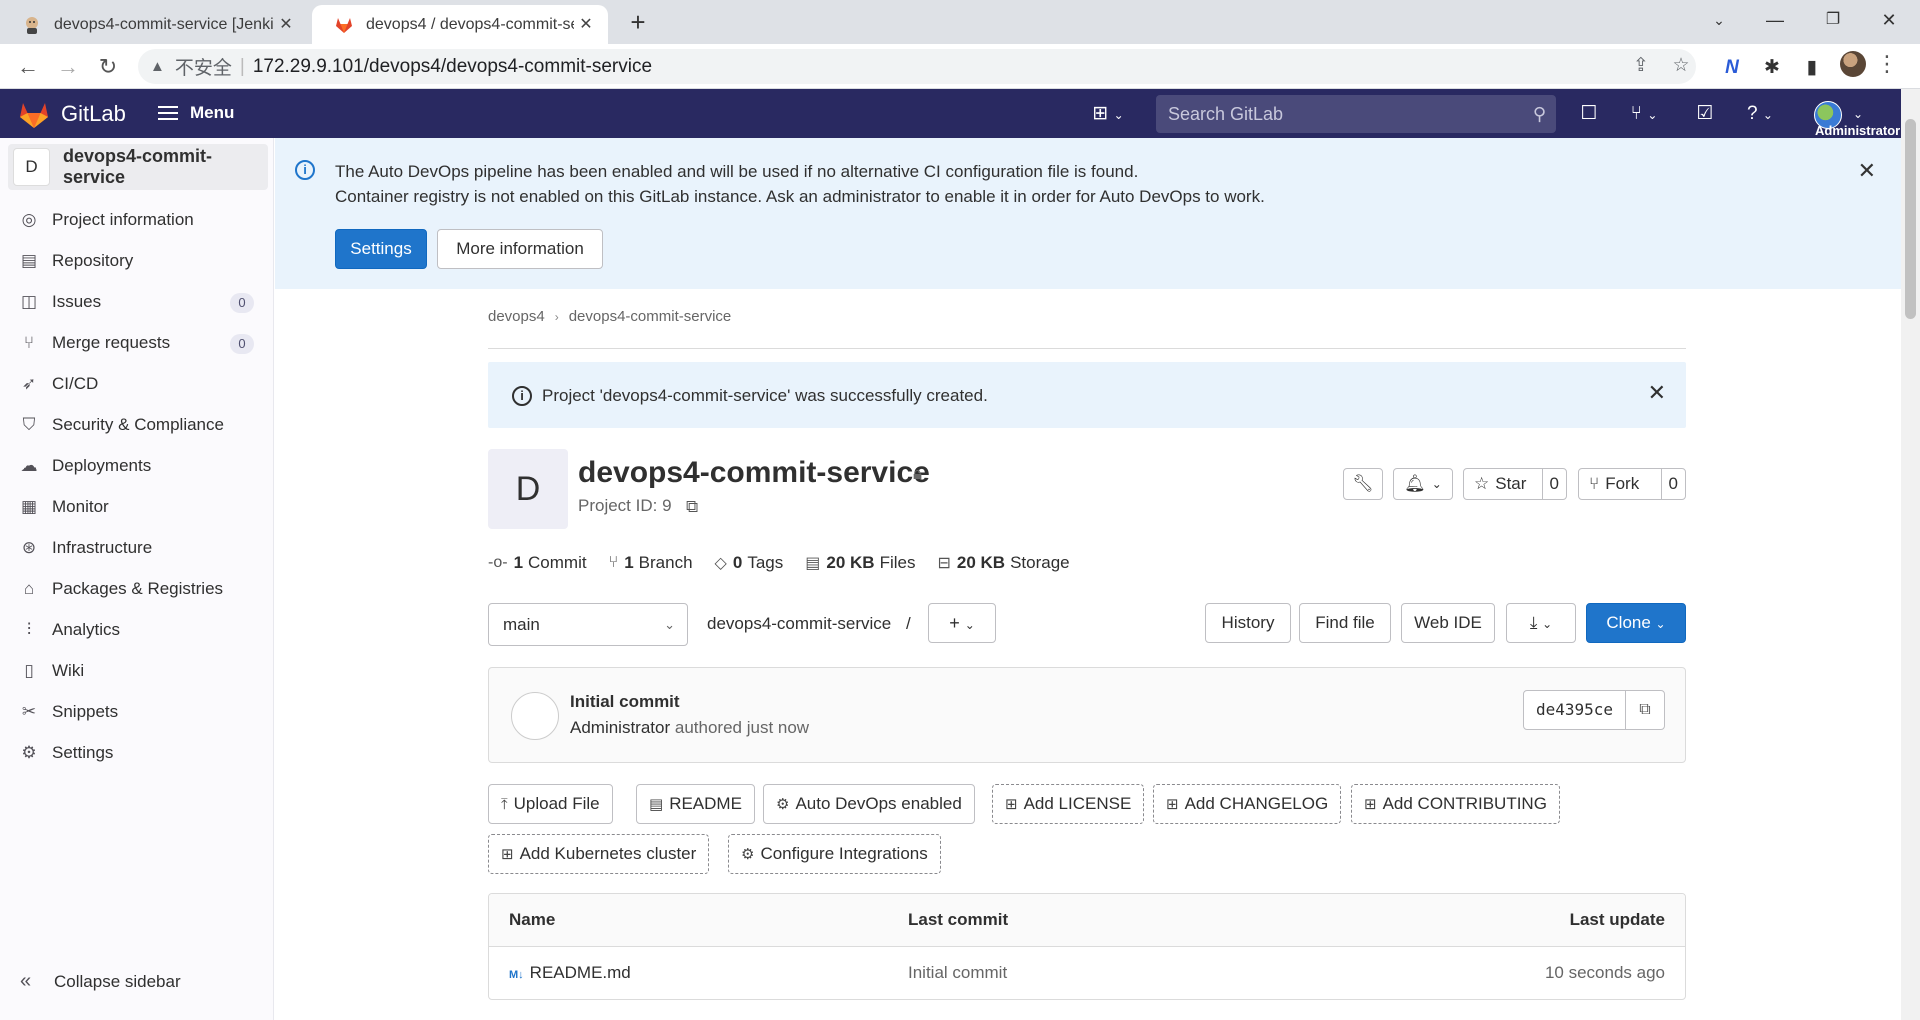 The height and width of the screenshot is (1020, 1920). I want to click on star-count: 0, so click(1553, 484).